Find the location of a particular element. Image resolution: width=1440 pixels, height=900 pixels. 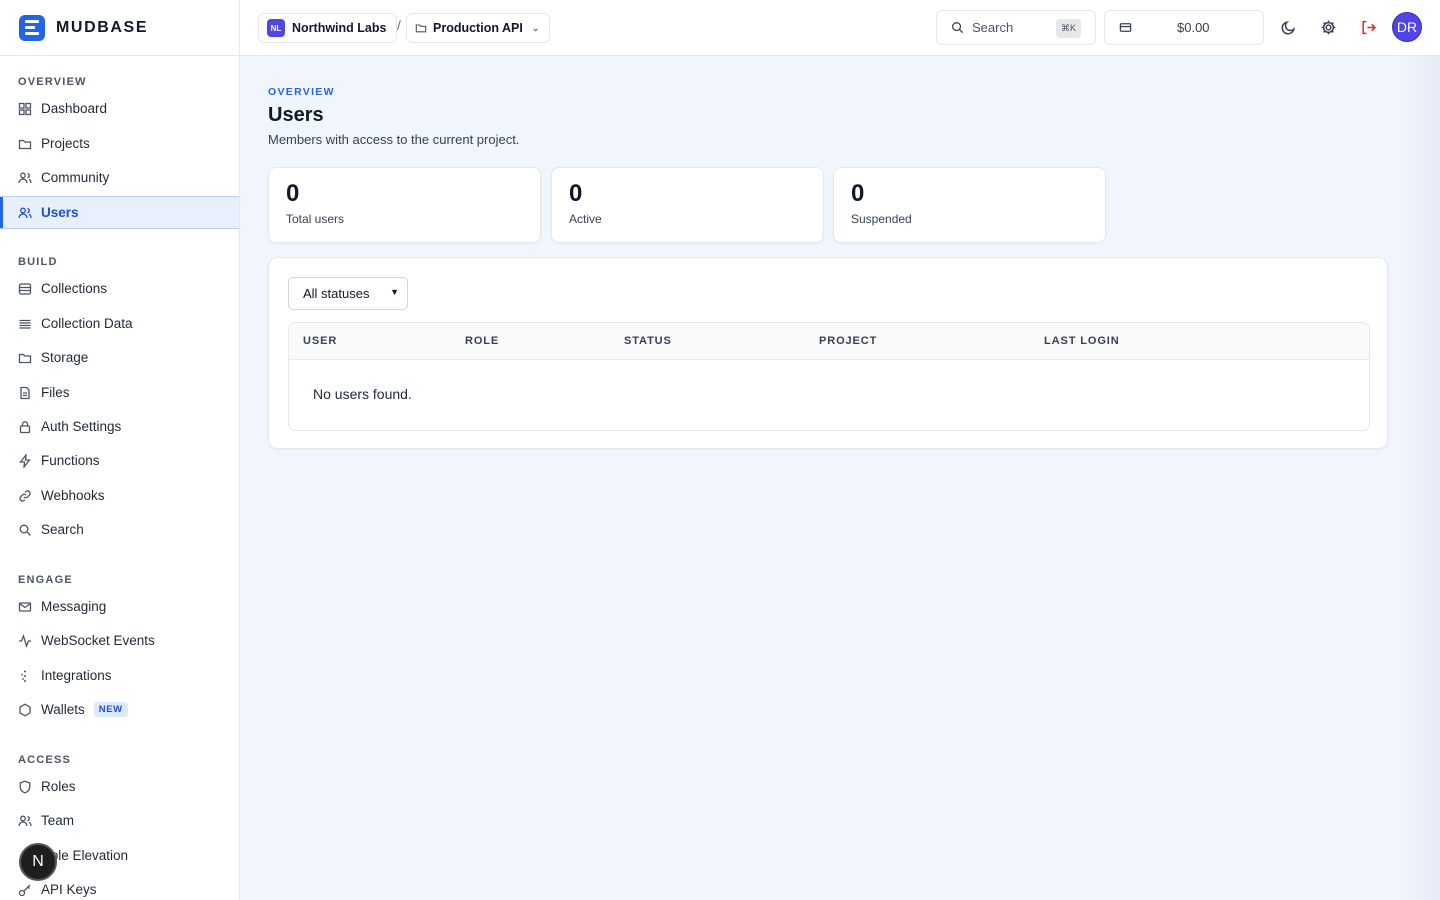

sidebar-item-webhooks: Webhooks is located at coordinates (119, 495).